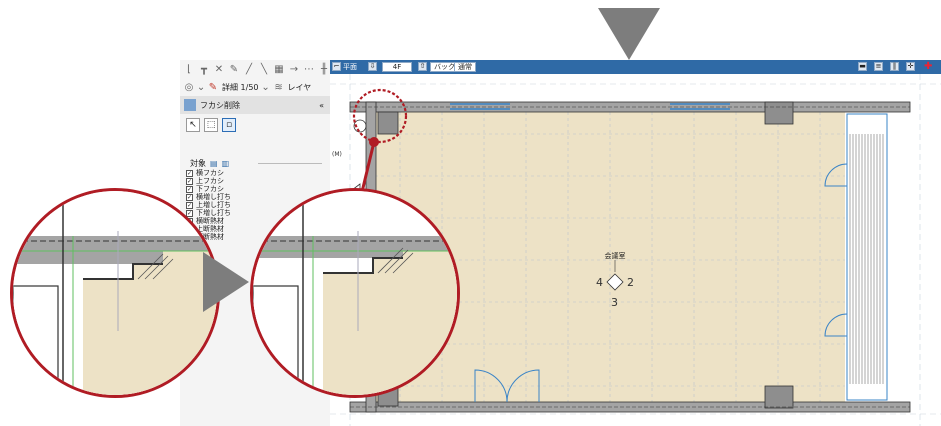  I want to click on scale-chevron-icon: ⌄, so click(265, 87).